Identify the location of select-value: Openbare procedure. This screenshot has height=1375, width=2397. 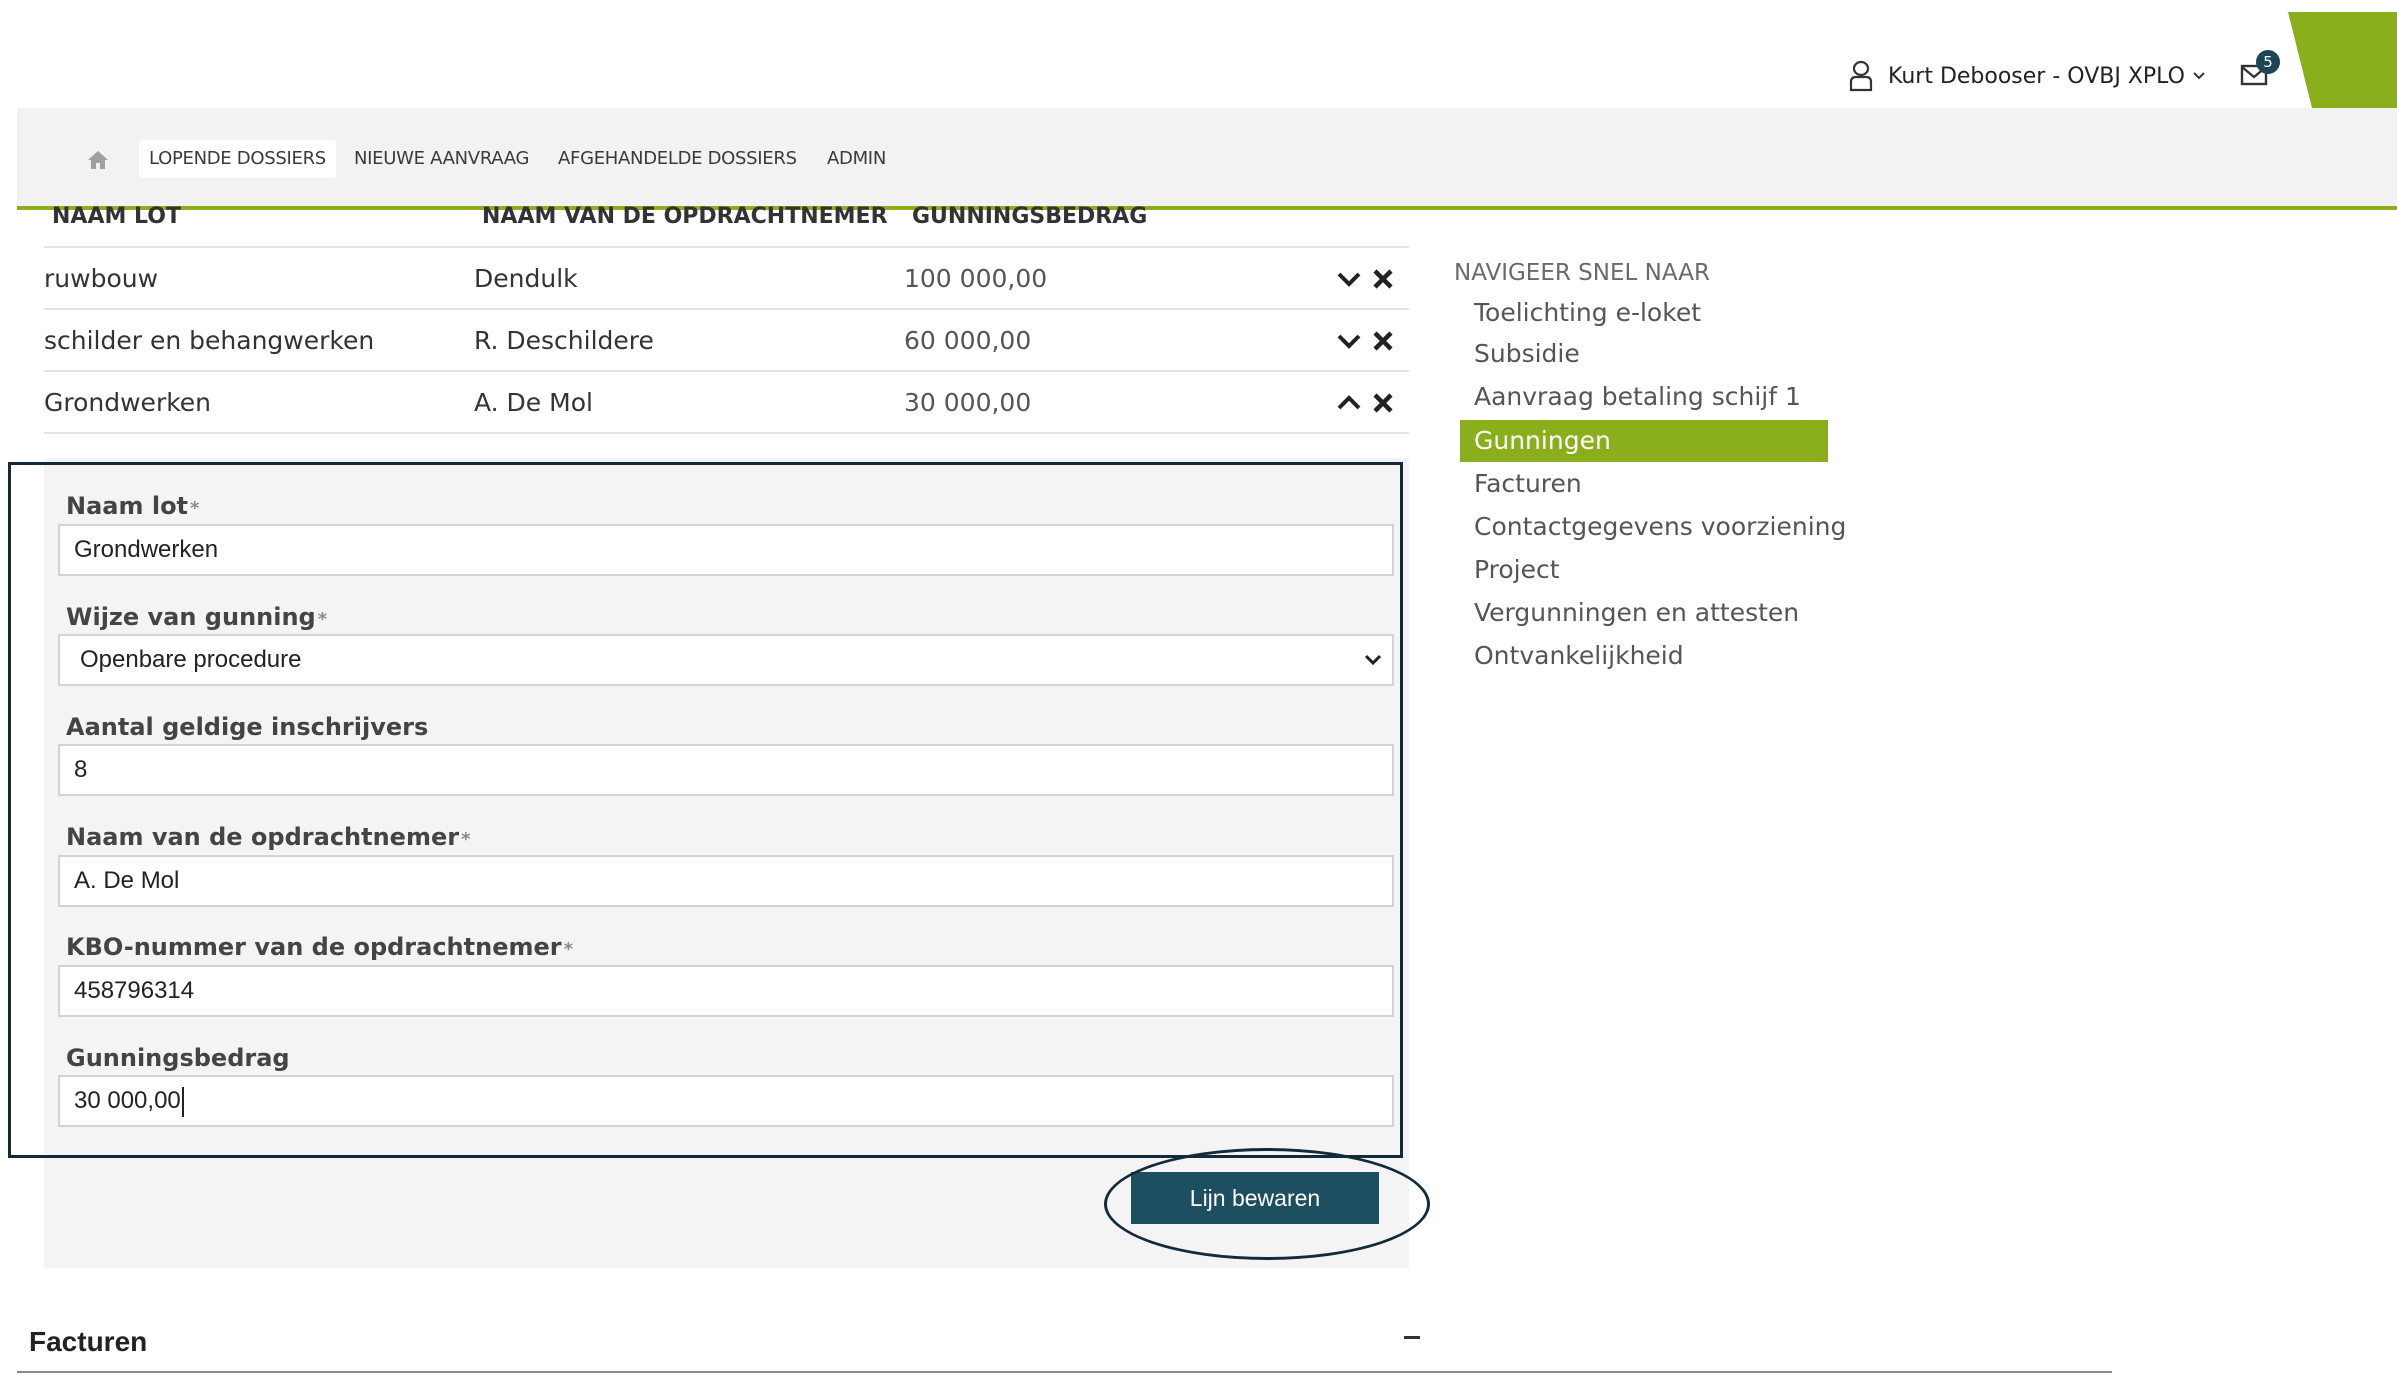
(191, 659).